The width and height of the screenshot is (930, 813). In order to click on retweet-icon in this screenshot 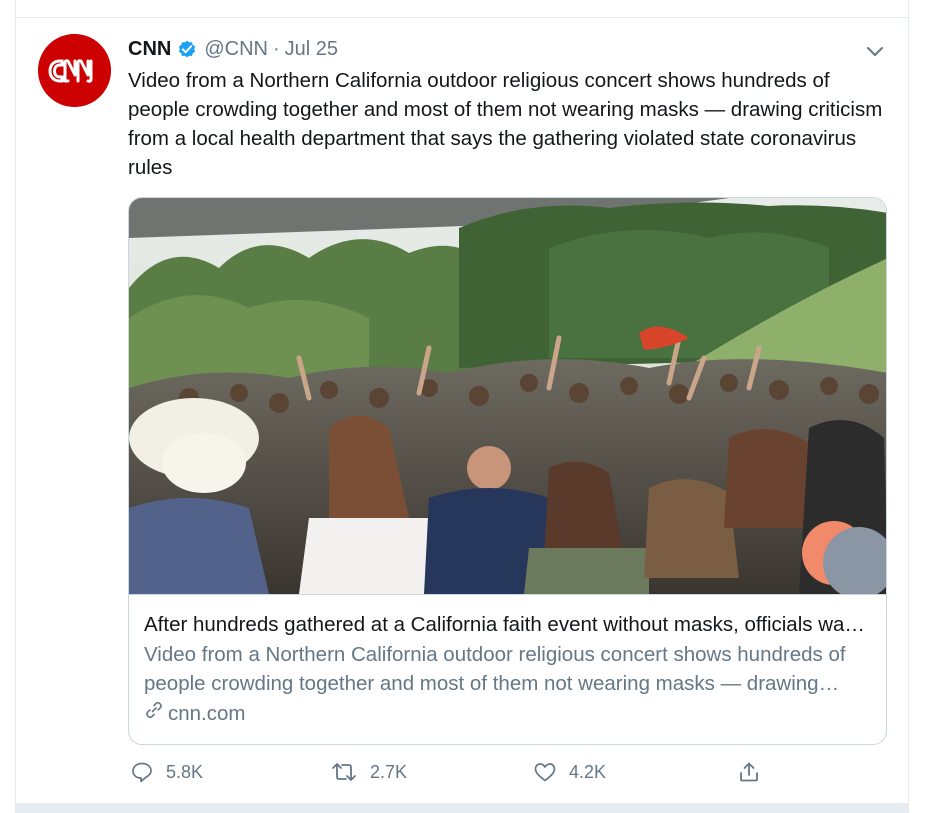, I will do `click(344, 772)`.